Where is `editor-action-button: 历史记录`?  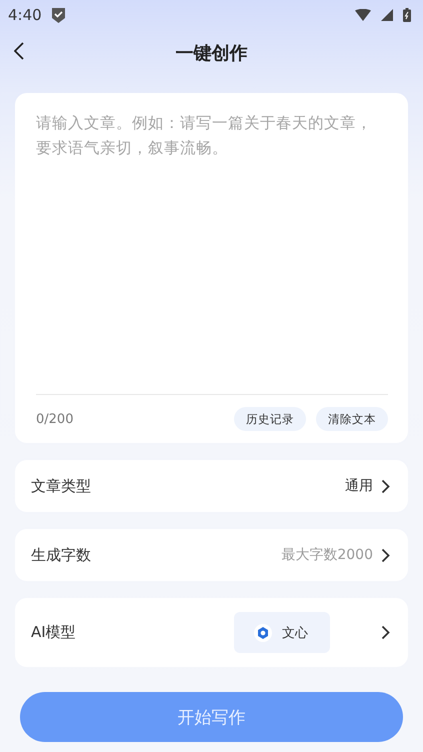
editor-action-button: 历史记录 is located at coordinates (270, 419).